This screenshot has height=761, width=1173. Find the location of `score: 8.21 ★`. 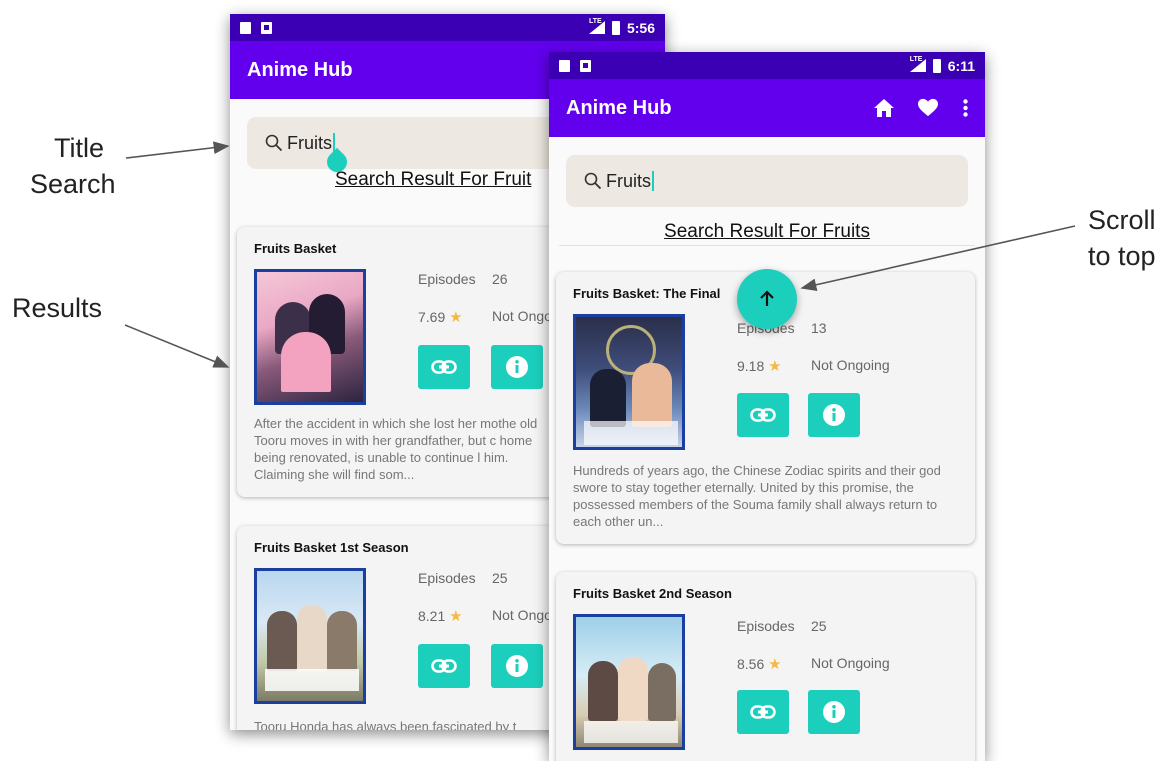

score: 8.21 ★ is located at coordinates (440, 616).